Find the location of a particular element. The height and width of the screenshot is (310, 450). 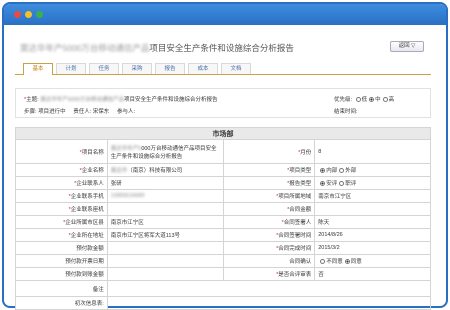

field-value: 不同意 同意 is located at coordinates (372, 261).